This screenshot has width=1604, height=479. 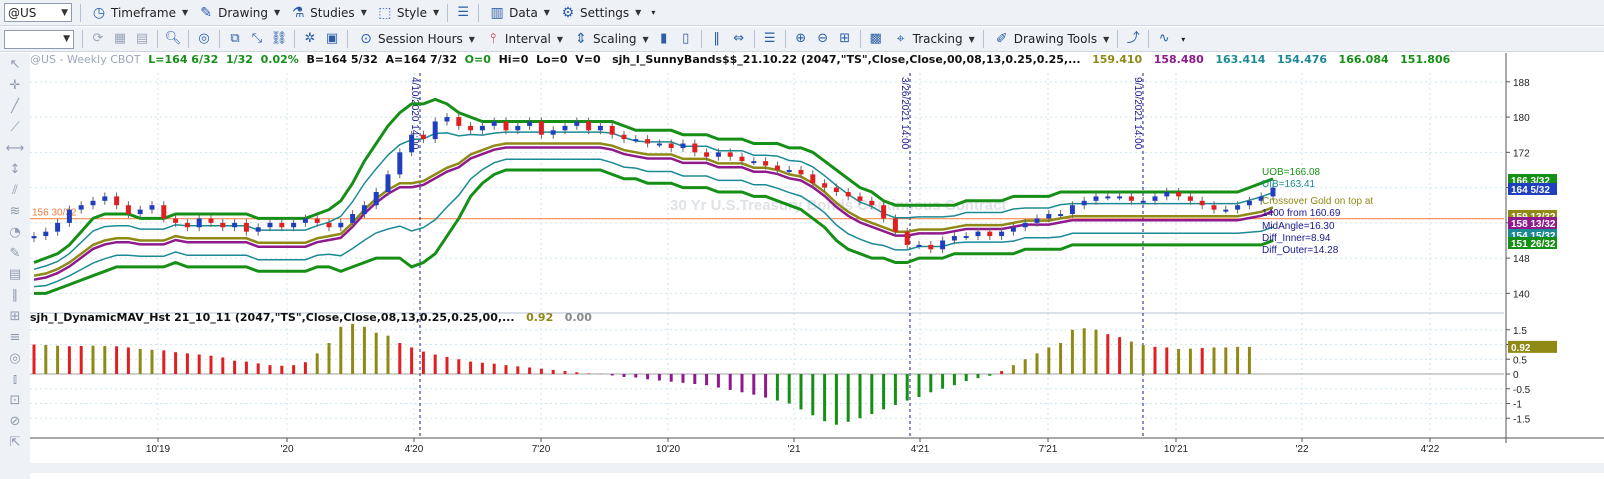 What do you see at coordinates (15, 338) in the screenshot?
I see `lines-tool-icon: ≡` at bounding box center [15, 338].